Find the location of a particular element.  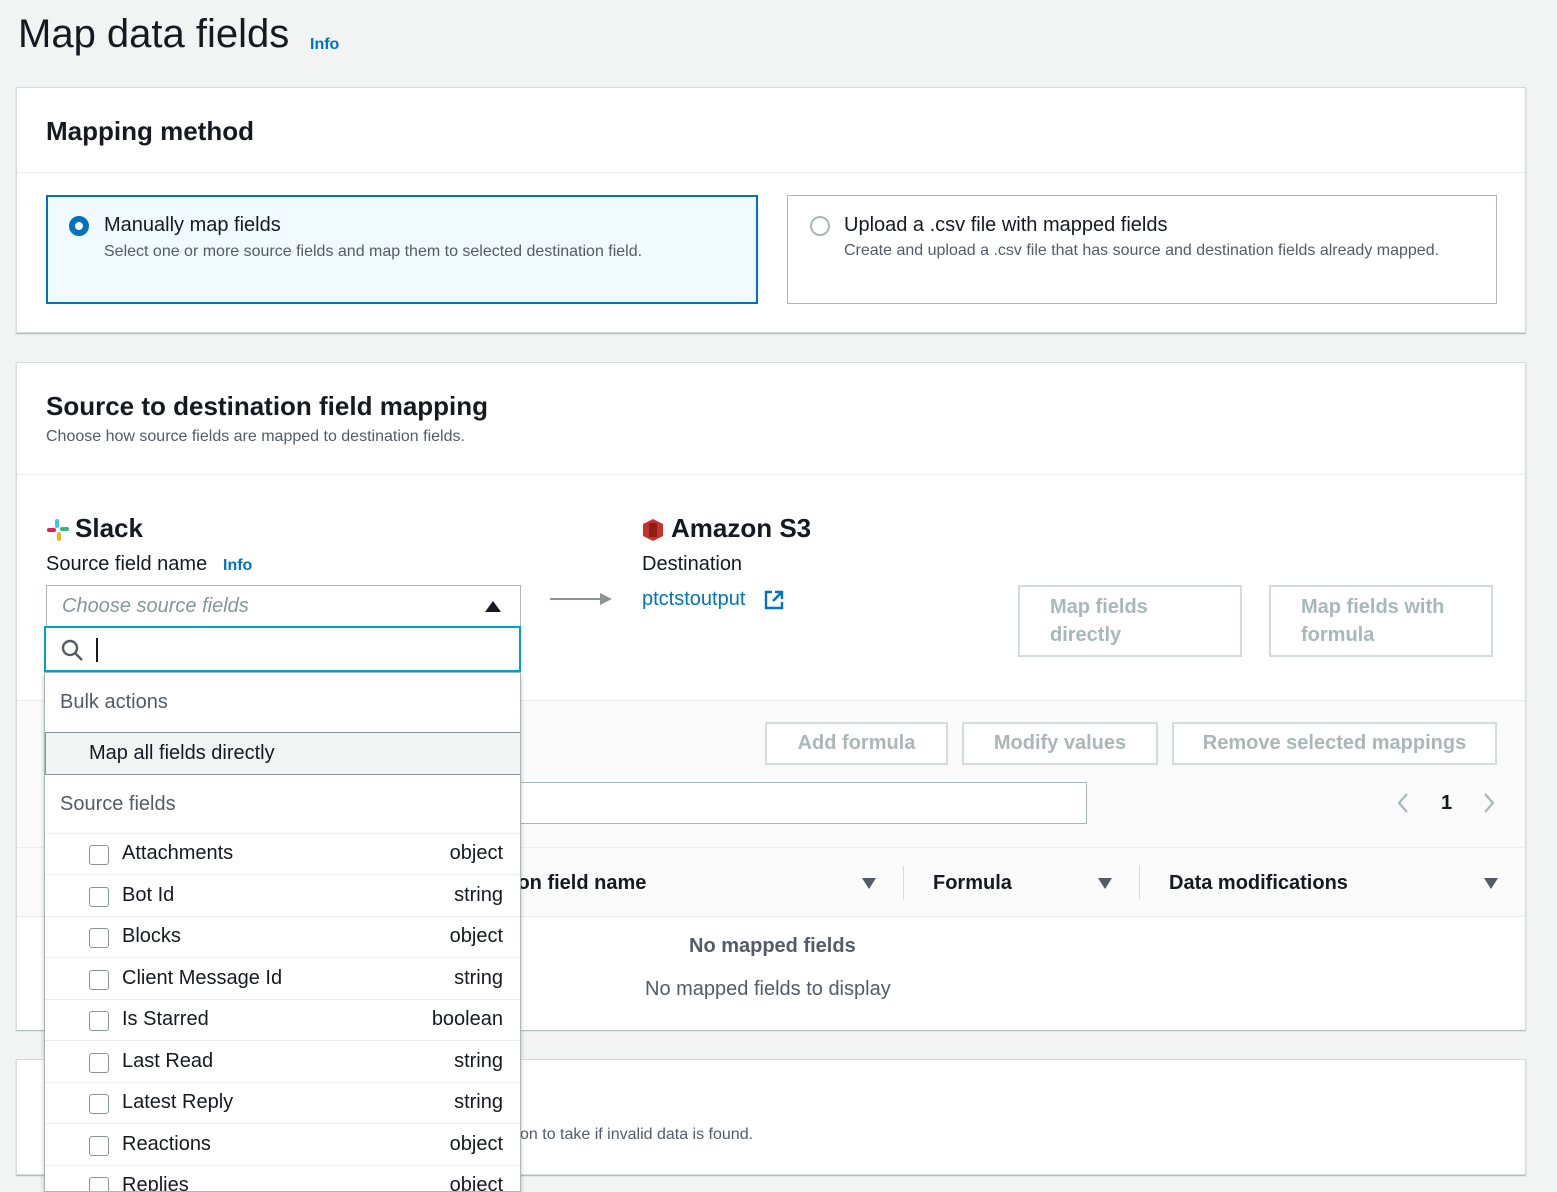

empty-state-description: No mapped fields to display is located at coordinates (768, 989).